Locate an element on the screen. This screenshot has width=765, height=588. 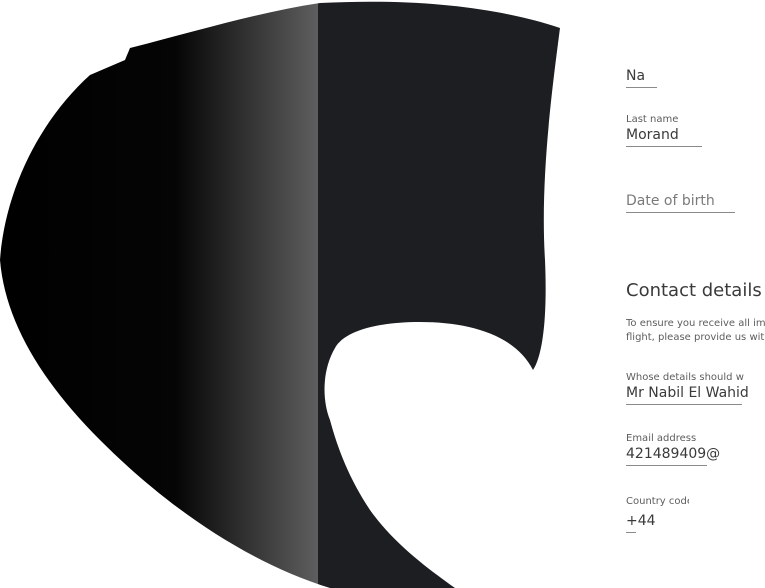
date-of-birth-field: Date of birth is located at coordinates (680, 202).